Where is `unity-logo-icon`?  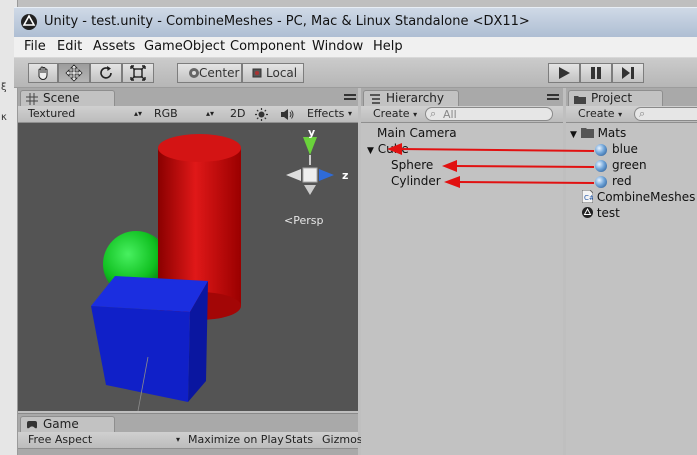
unity-logo-icon is located at coordinates (29, 22).